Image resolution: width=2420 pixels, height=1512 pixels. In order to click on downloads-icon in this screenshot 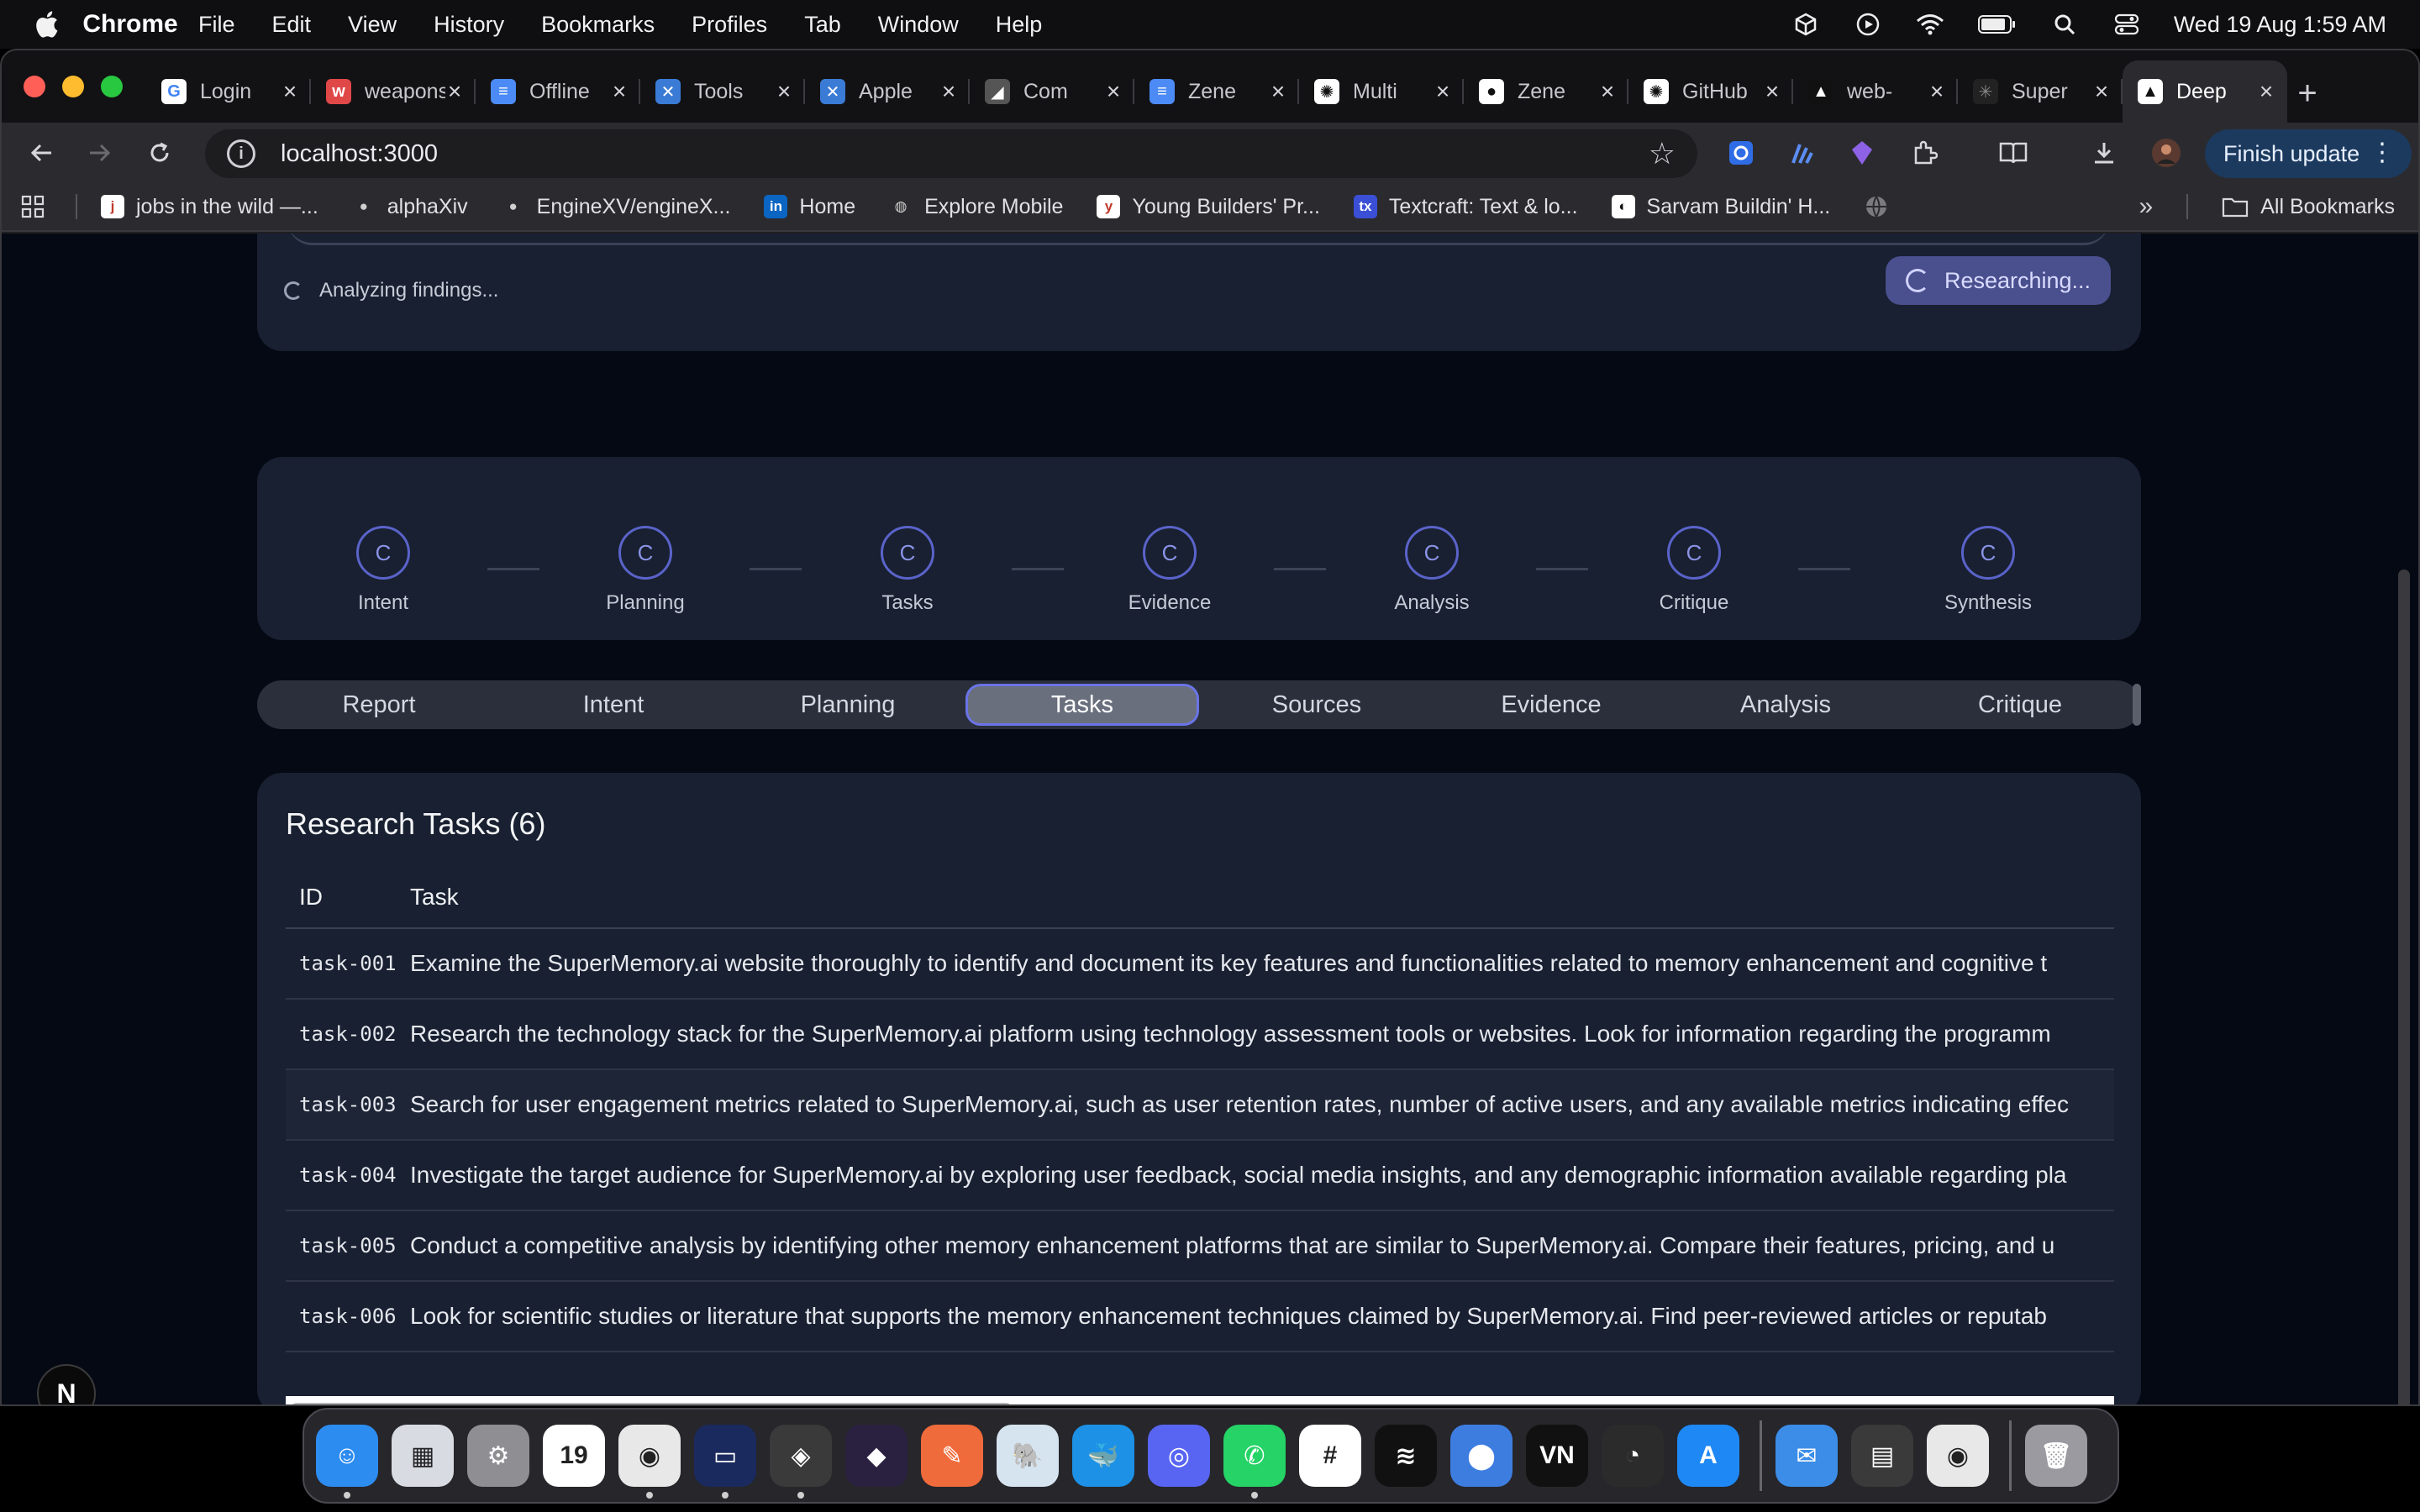, I will do `click(2104, 153)`.